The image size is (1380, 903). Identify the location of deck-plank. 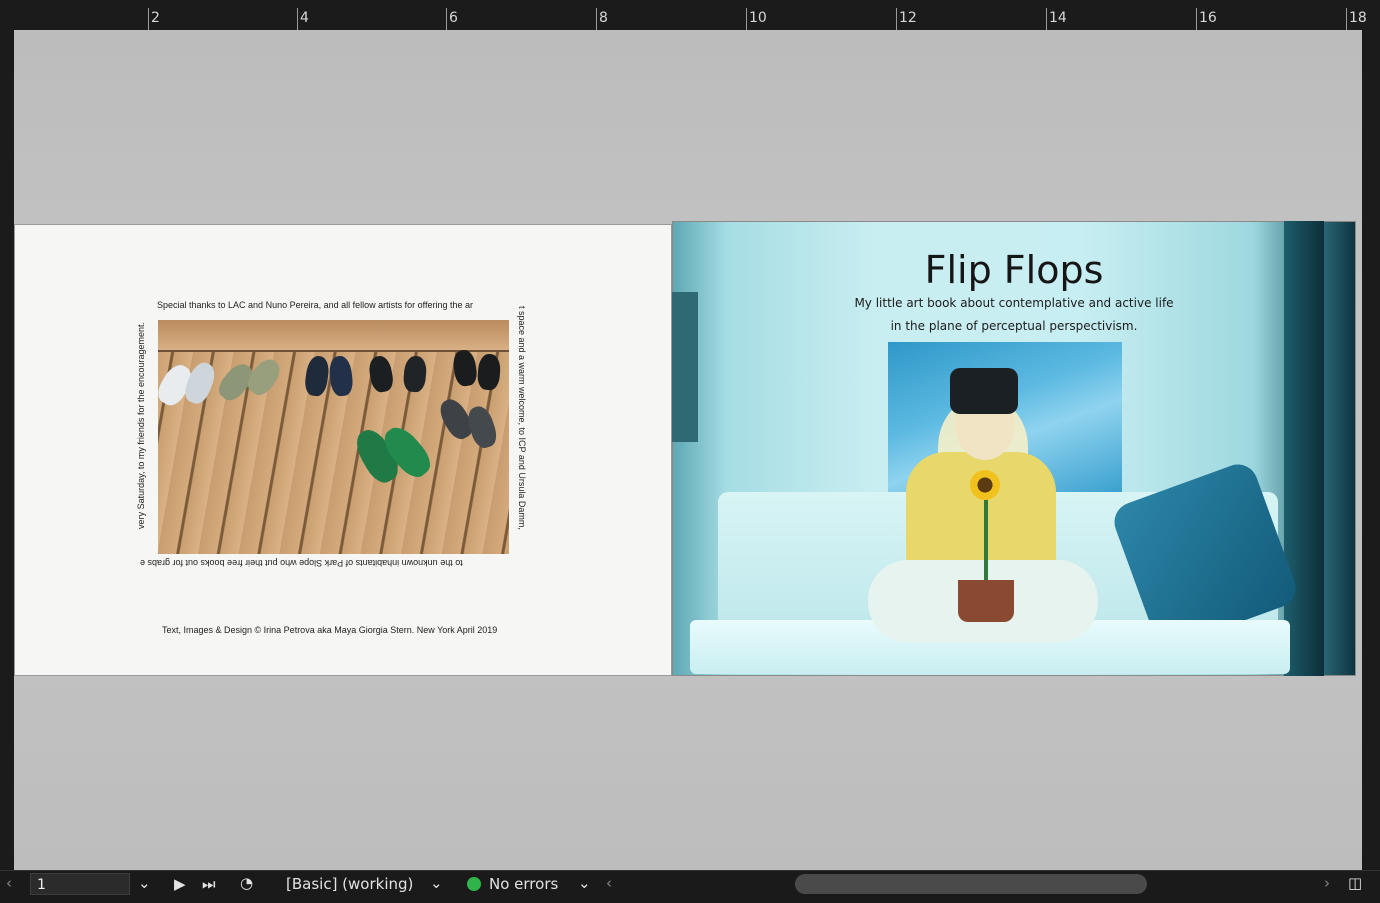
(333, 336).